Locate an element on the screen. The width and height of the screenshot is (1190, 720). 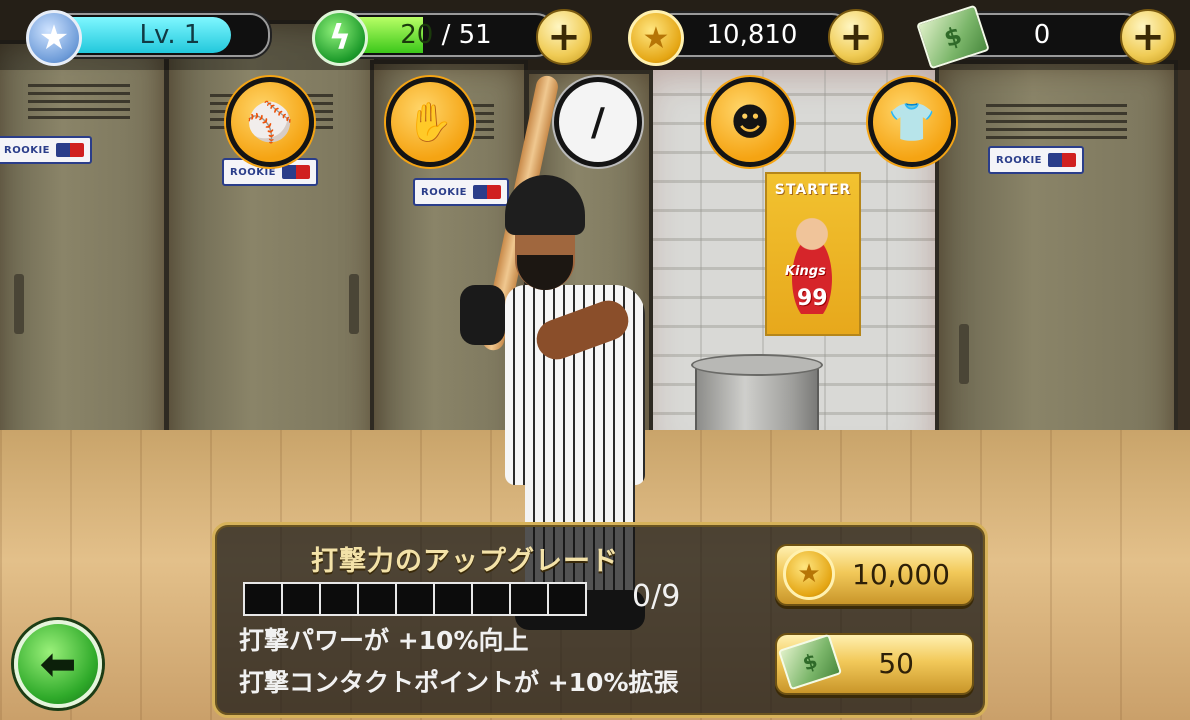
arrow-left-icon: ⬅ is located at coordinates (58, 664).